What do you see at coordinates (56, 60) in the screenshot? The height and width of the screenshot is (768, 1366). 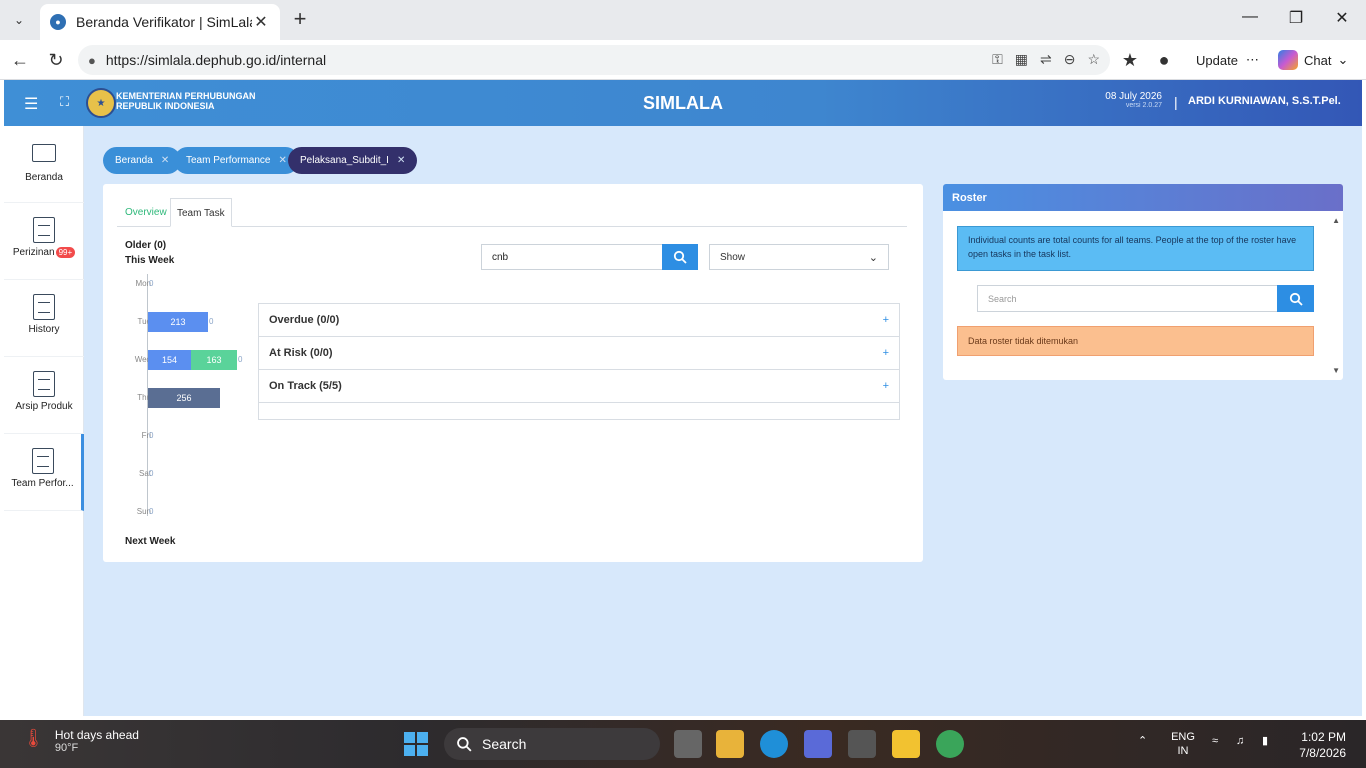 I see `reload-icon: ↻` at bounding box center [56, 60].